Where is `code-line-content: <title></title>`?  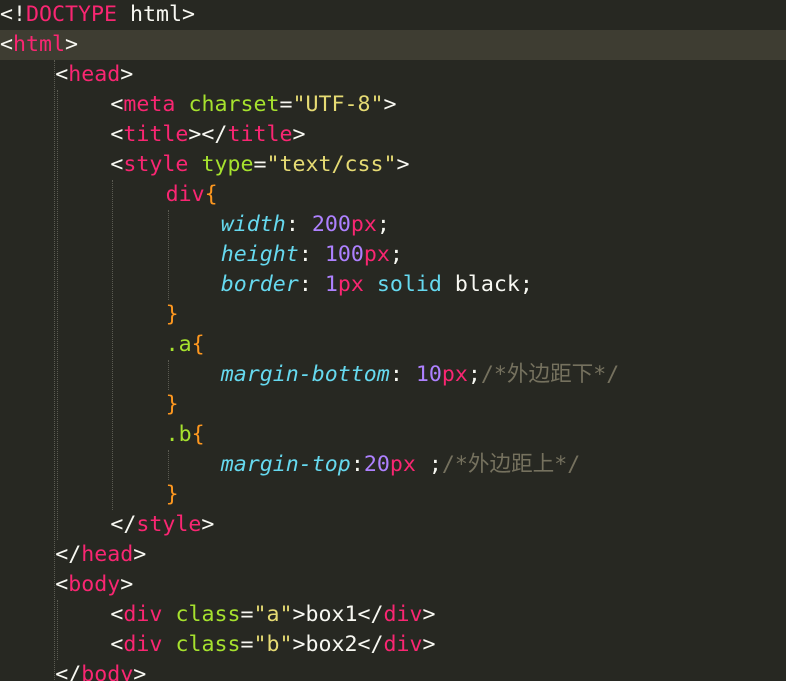 code-line-content: <title></title> is located at coordinates (207, 135).